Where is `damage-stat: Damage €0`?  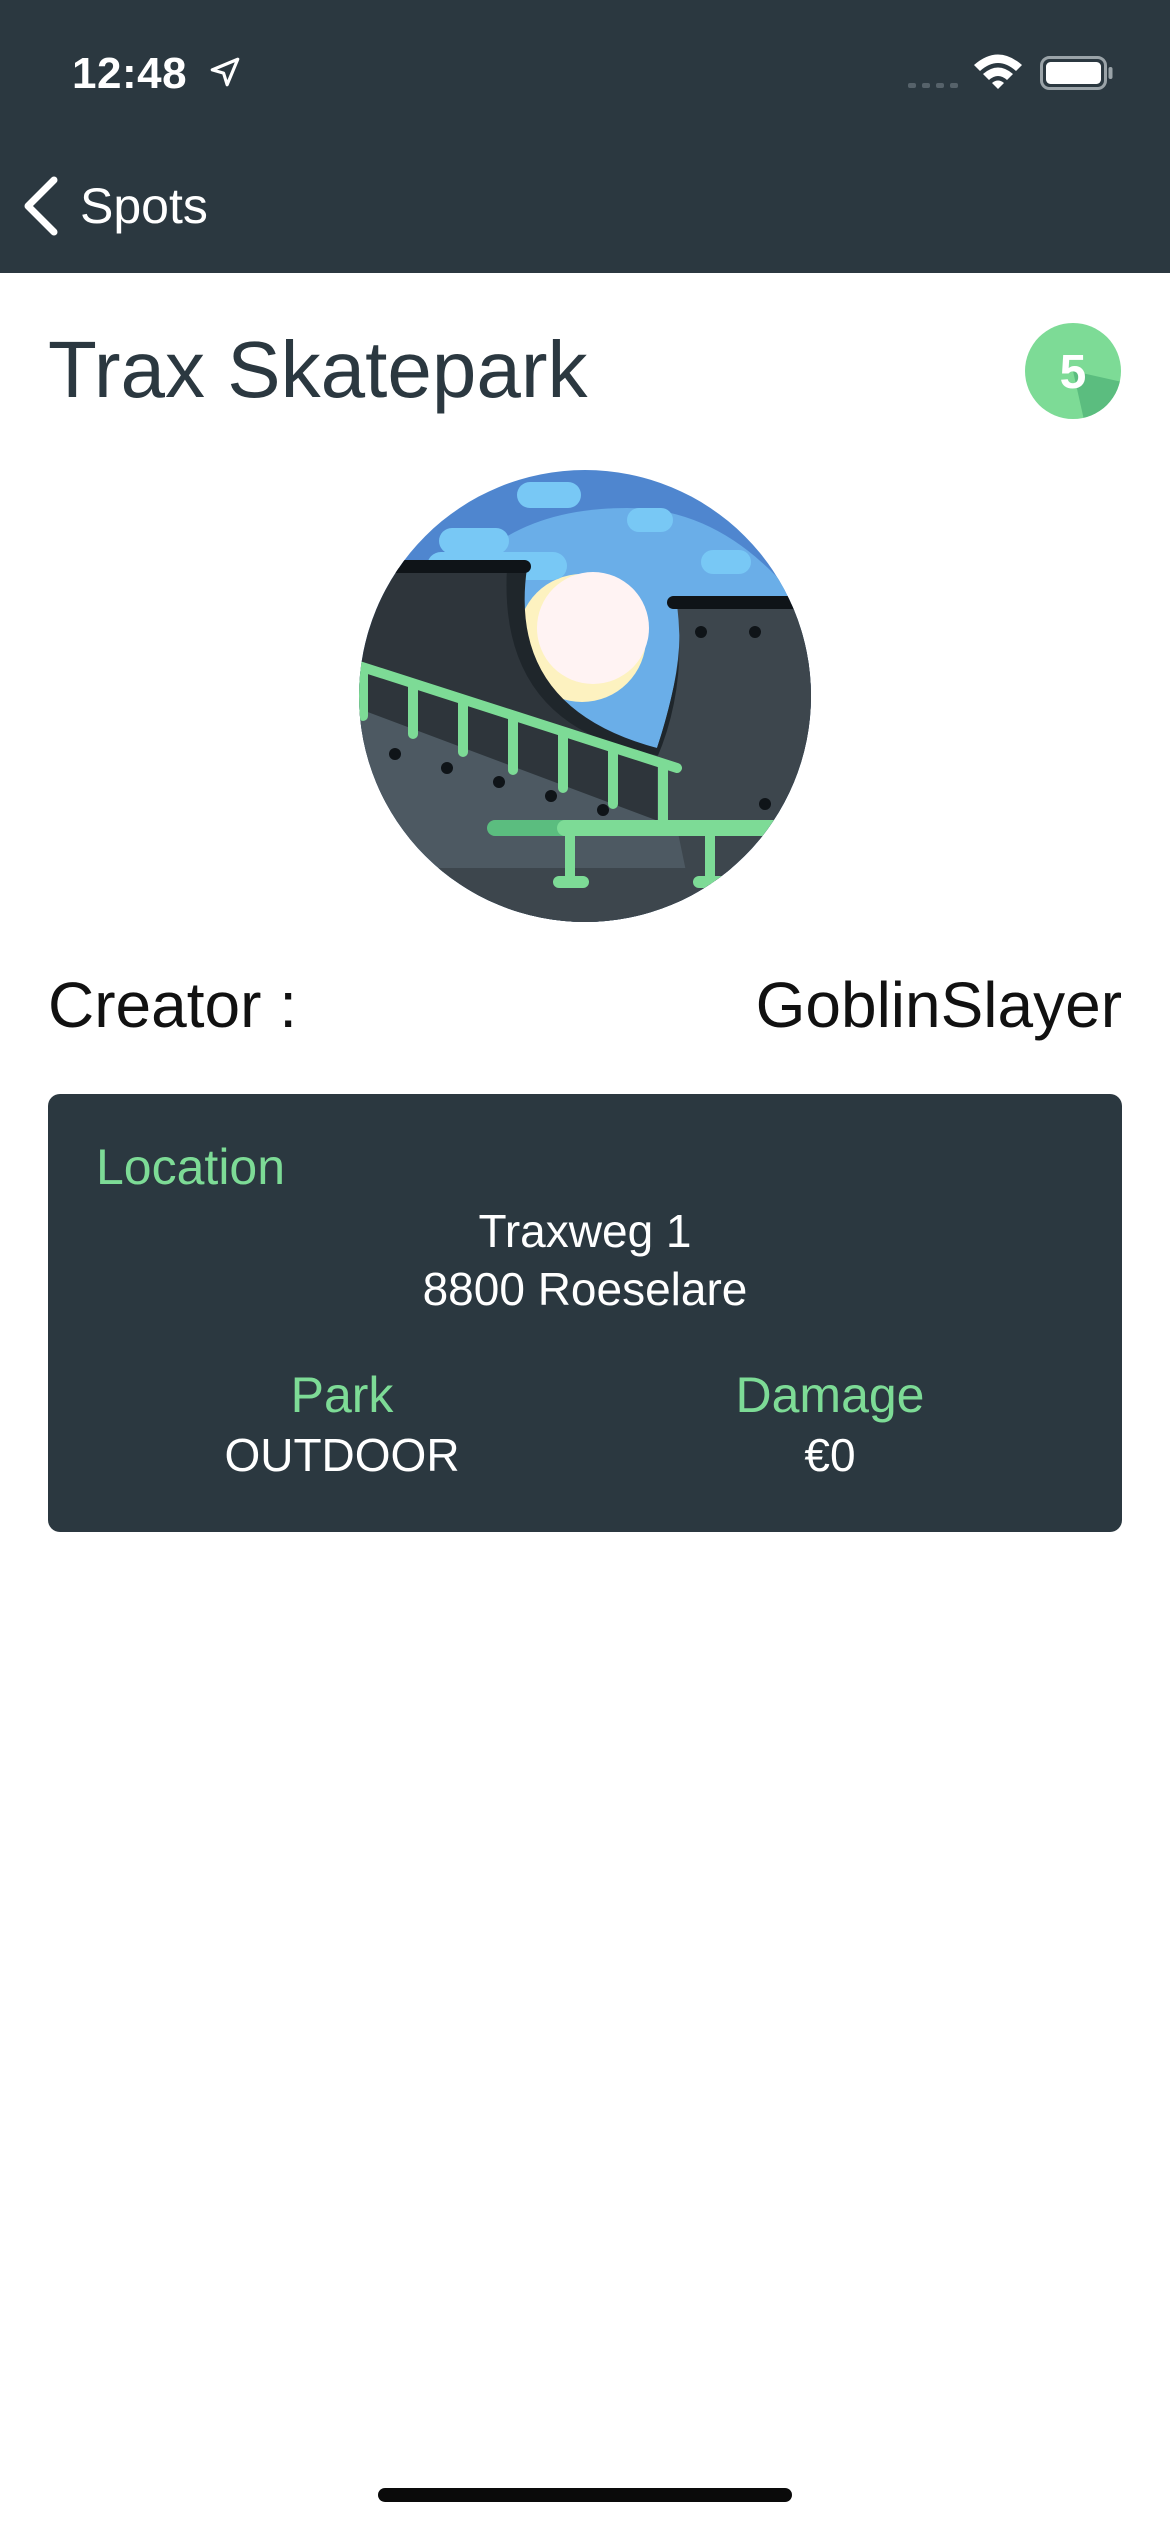
damage-stat: Damage €0 is located at coordinates (830, 1424).